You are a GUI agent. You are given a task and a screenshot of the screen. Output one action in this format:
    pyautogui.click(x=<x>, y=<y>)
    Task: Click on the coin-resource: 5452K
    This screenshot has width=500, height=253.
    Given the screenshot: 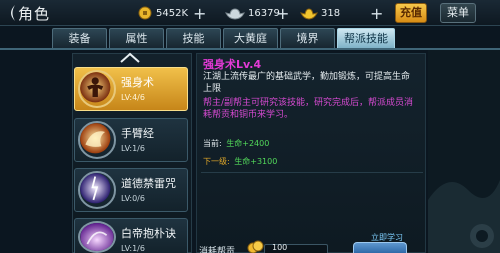 What is the action you would take?
    pyautogui.click(x=162, y=13)
    